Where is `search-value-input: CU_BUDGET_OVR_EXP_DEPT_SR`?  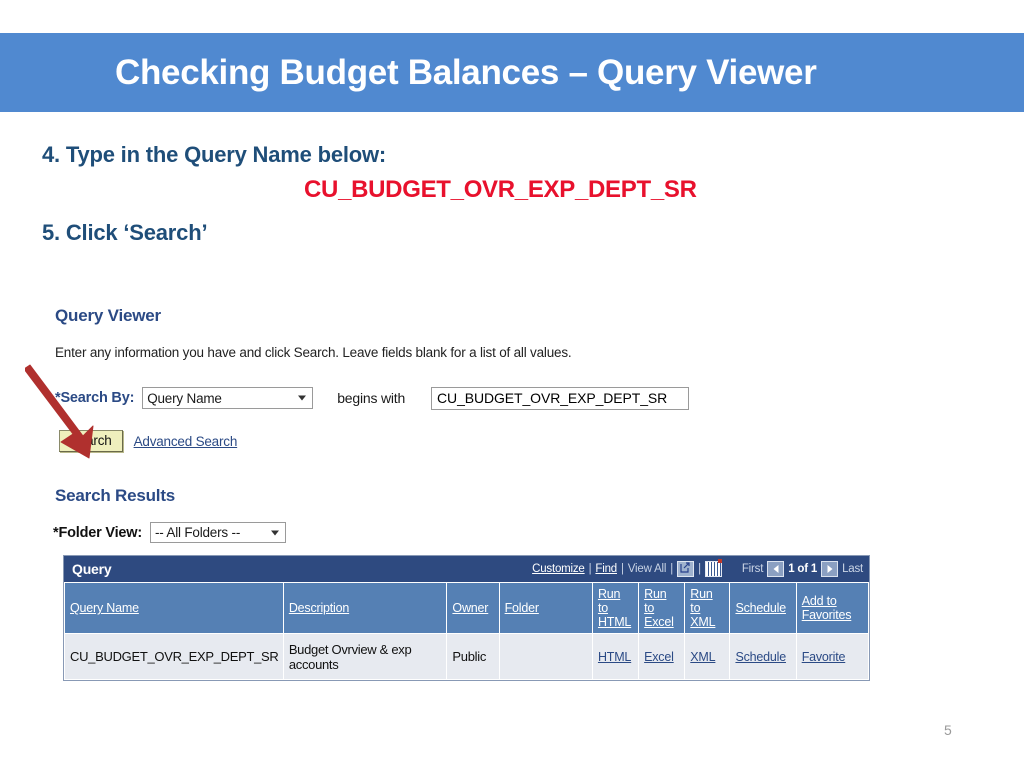 search-value-input: CU_BUDGET_OVR_EXP_DEPT_SR is located at coordinates (560, 398).